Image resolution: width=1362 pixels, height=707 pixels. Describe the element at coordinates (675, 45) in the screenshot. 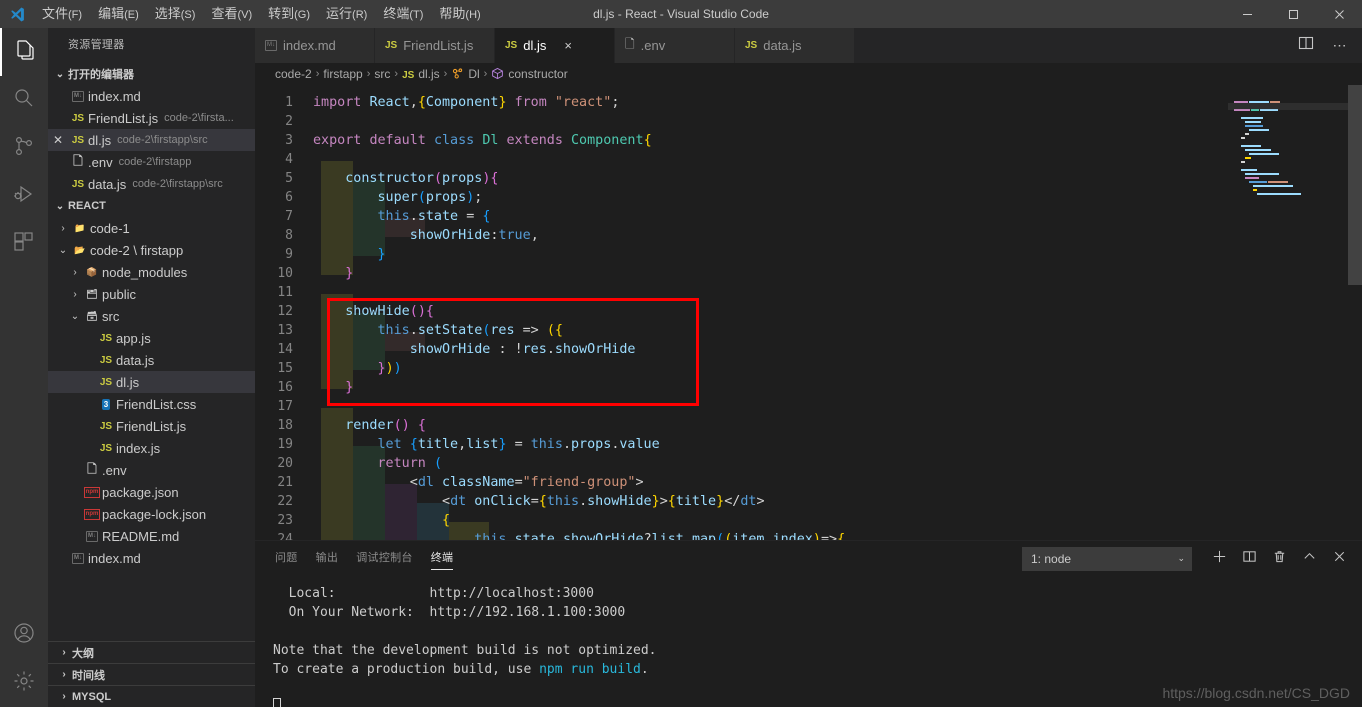

I see `tab-env: 🗋 .env` at that location.